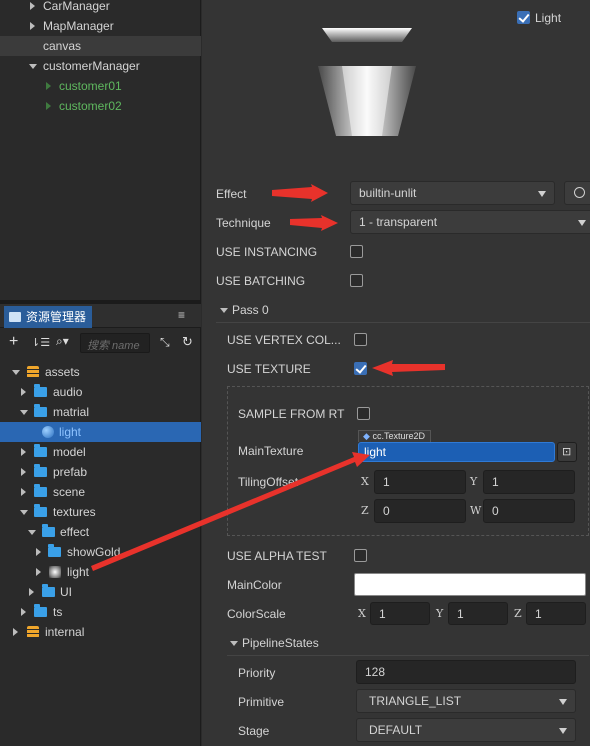 The height and width of the screenshot is (746, 590). Describe the element at coordinates (470, 222) in the screenshot. I see `technique-dropdown: 1 - transparent` at that location.